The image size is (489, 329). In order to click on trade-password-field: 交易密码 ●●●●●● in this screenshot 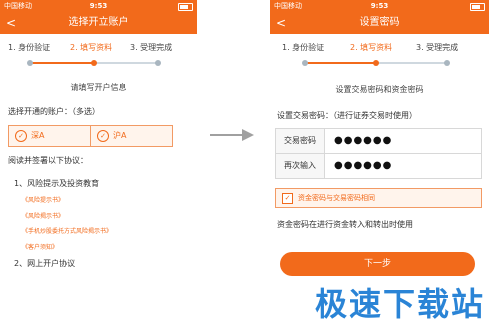, I will do `click(378, 141)`.